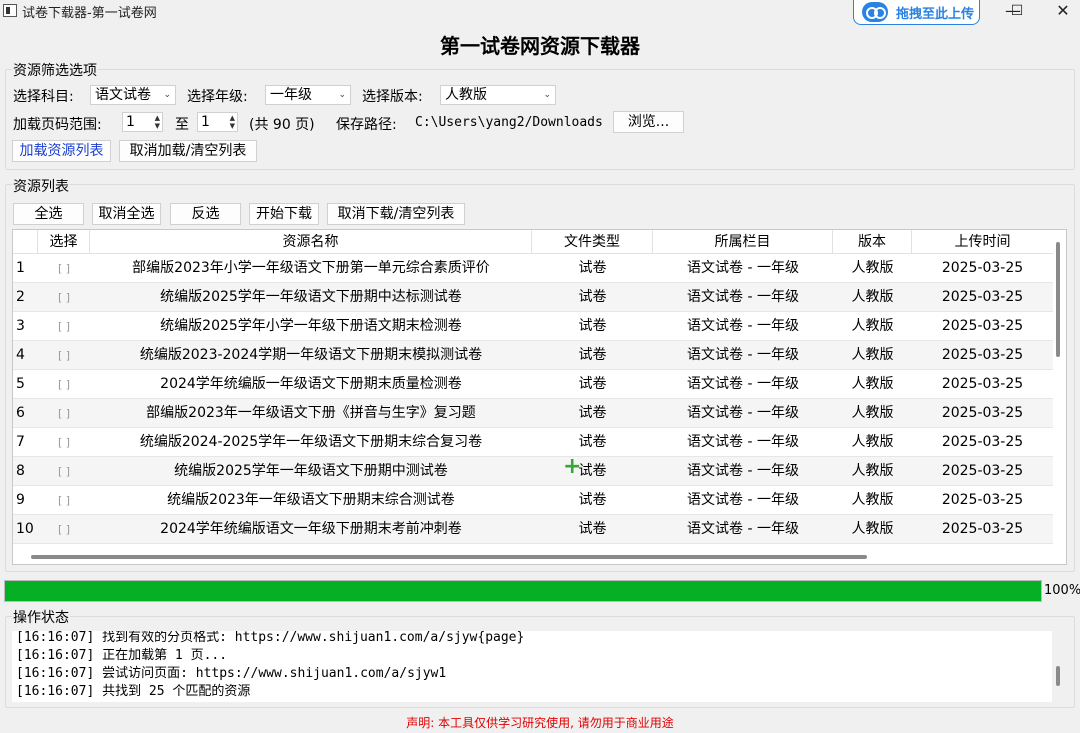 The height and width of the screenshot is (733, 1080). What do you see at coordinates (540, 723) in the screenshot?
I see `disclaimer: 声明: 本工具仅供学习研究使用, 请勿用于商业用途` at bounding box center [540, 723].